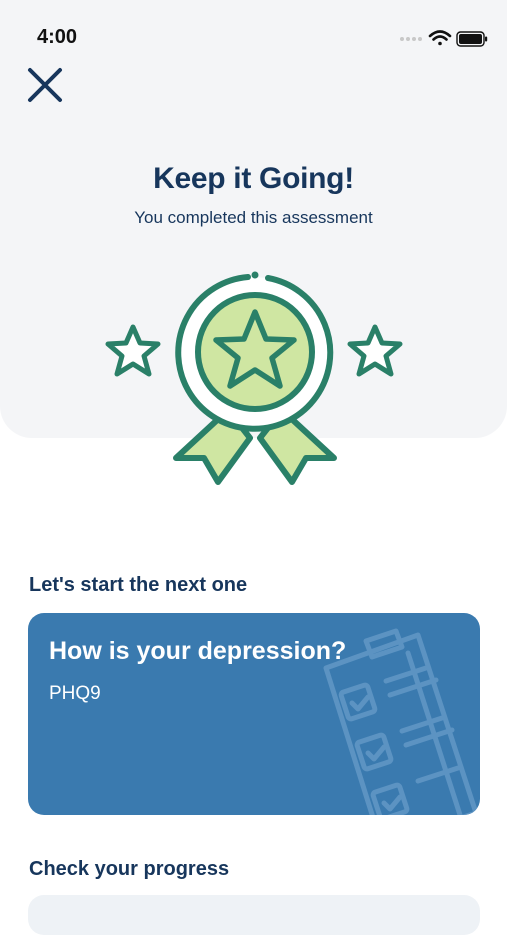  I want to click on progress-card, so click(254, 915).